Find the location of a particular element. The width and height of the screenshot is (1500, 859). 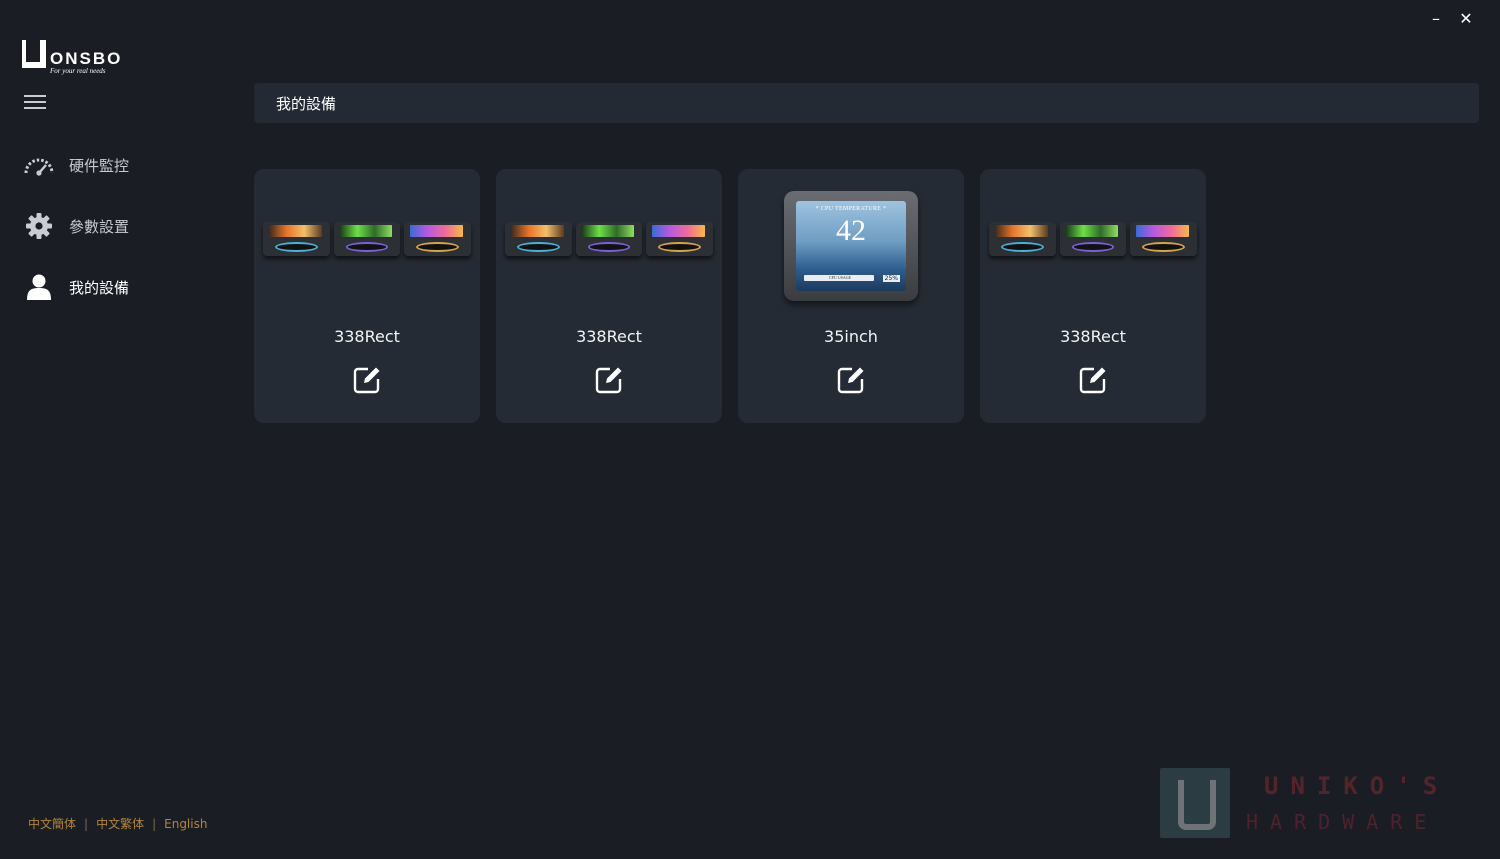

language-switcher: 中文簡体 | 中文繁体 | English is located at coordinates (118, 824).